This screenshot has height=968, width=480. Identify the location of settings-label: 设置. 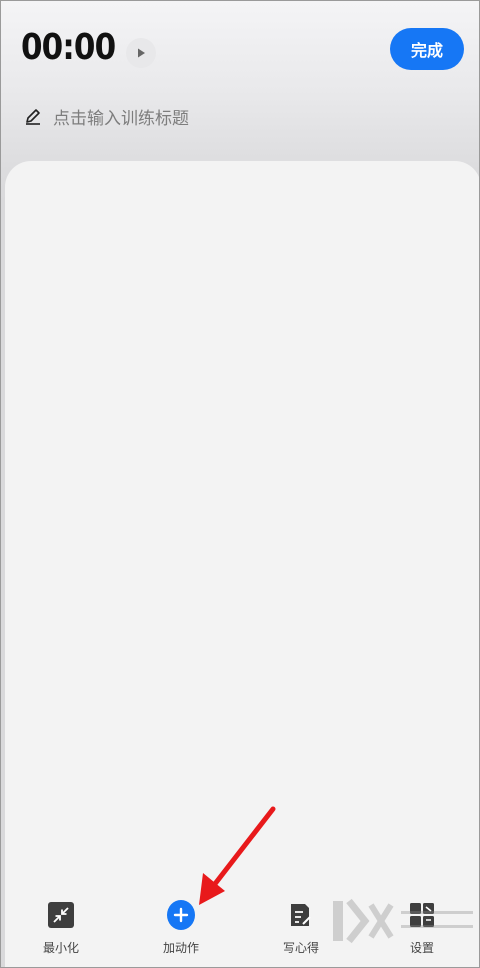
(421, 948).